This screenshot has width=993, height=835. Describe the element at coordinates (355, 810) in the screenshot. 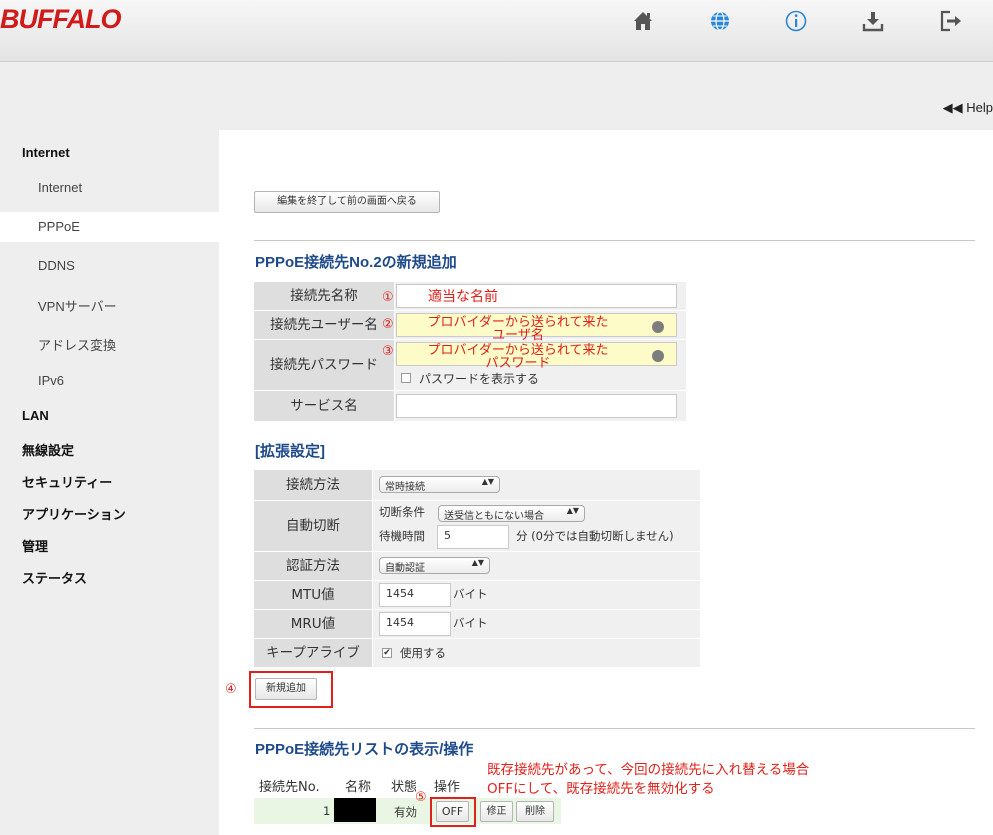

I see `redacted-name` at that location.